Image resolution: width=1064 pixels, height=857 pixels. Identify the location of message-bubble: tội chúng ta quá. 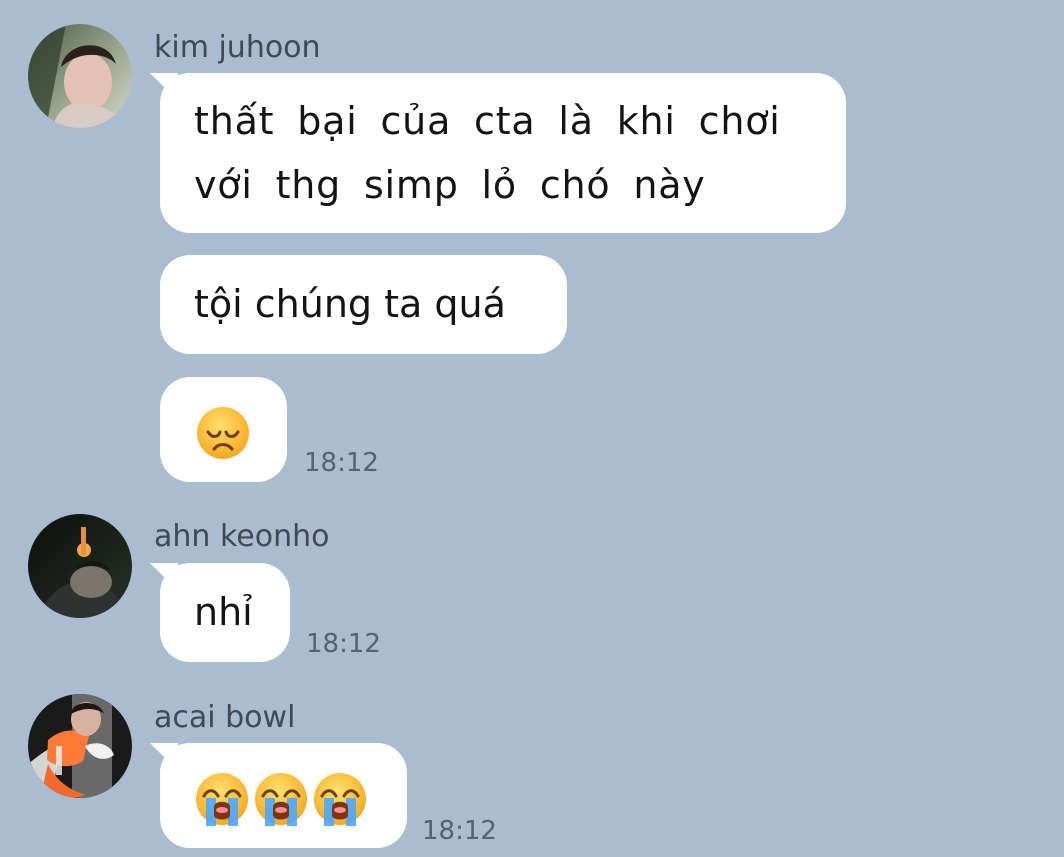
(363, 304).